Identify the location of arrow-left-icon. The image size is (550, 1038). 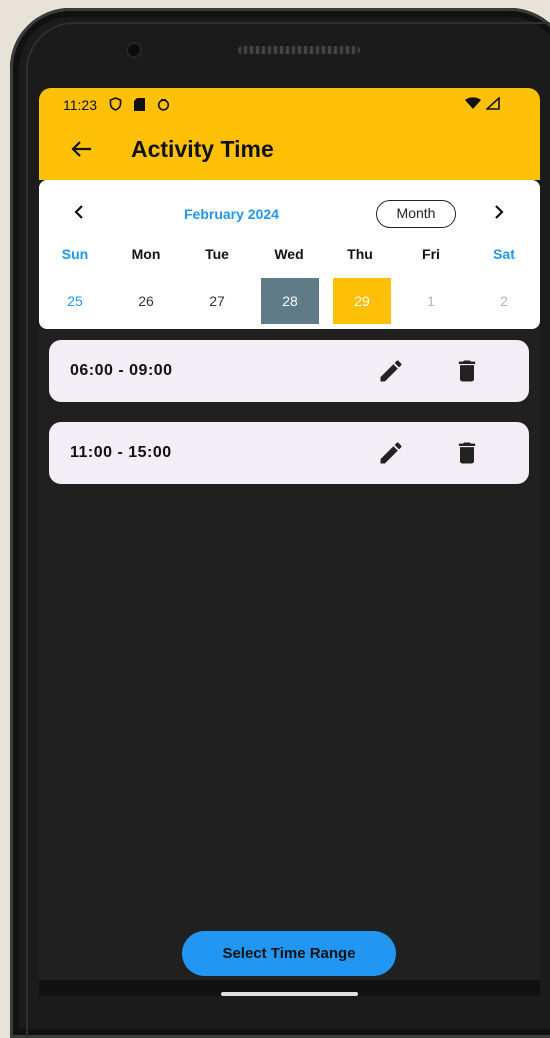
(81, 149).